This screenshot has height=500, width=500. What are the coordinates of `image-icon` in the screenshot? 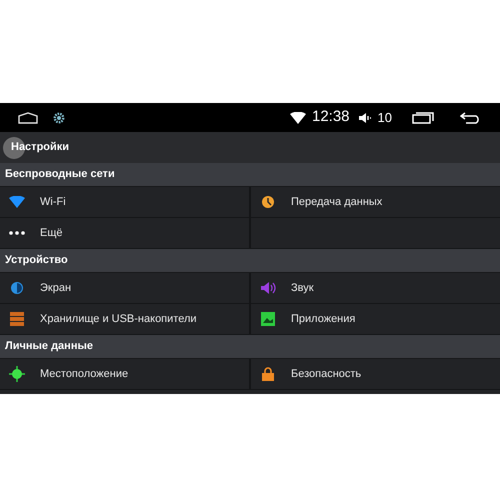 It's located at (268, 319).